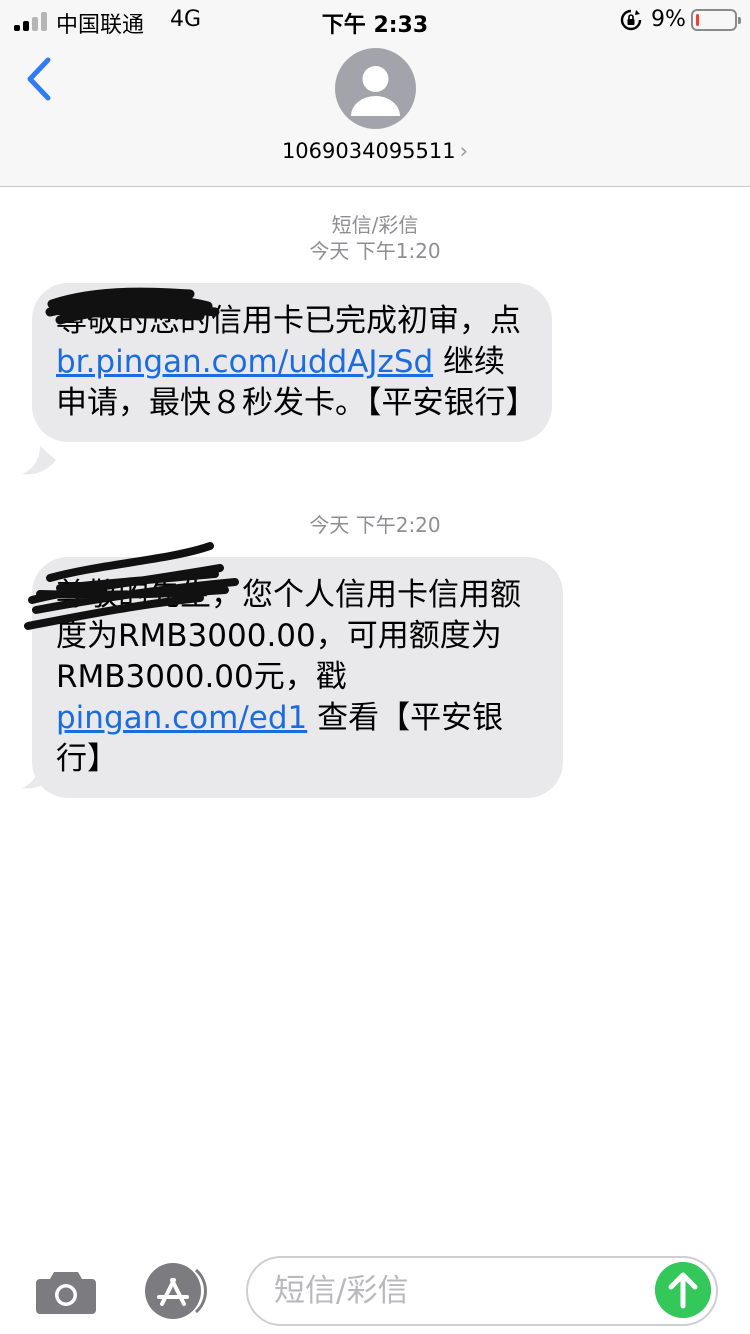  I want to click on chevron-left-icon, so click(39, 79).